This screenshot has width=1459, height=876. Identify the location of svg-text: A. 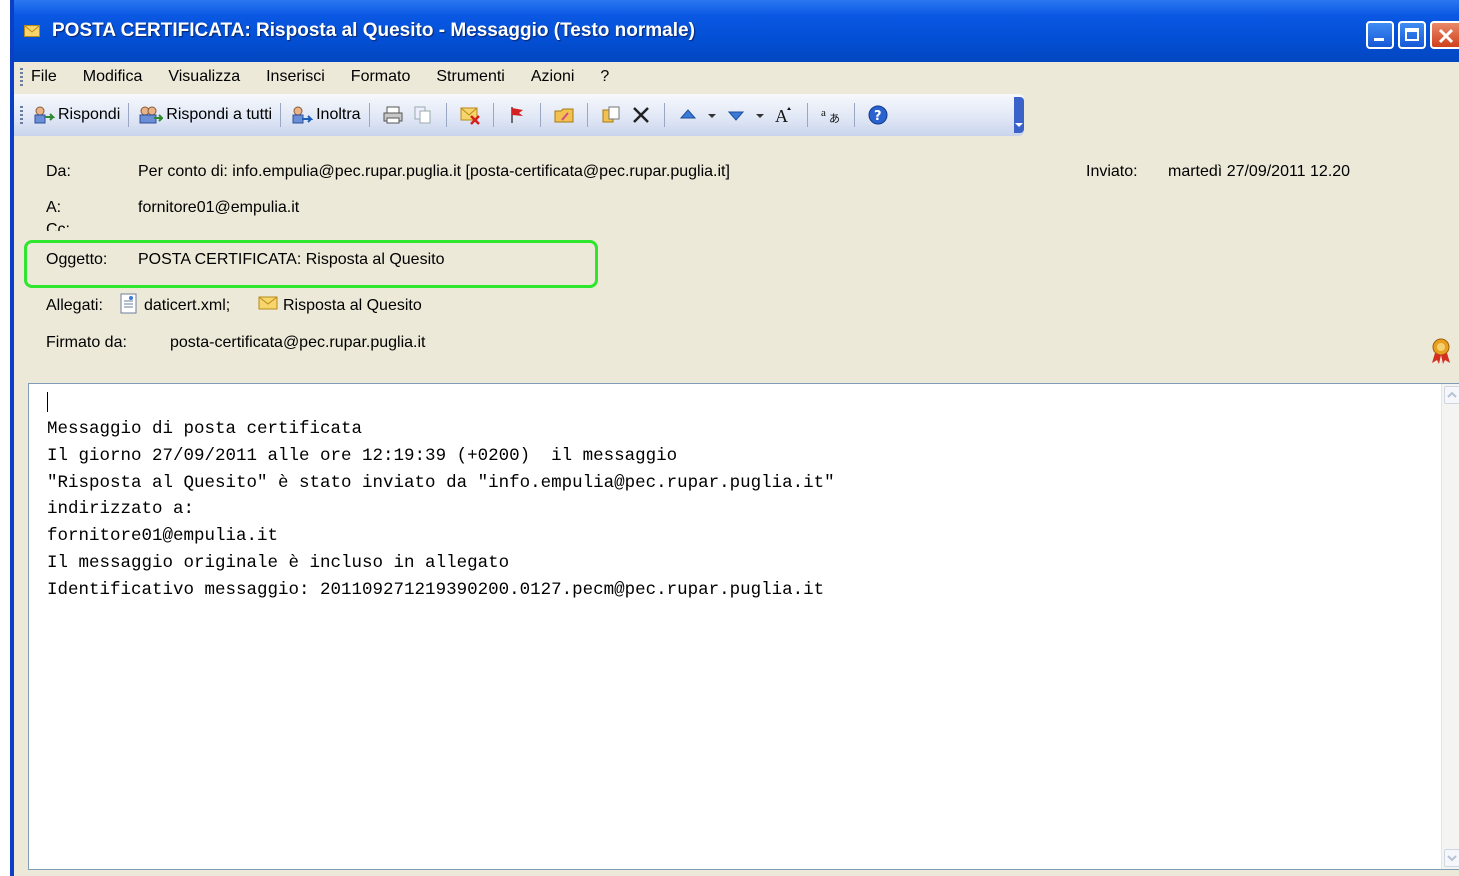
(781, 116).